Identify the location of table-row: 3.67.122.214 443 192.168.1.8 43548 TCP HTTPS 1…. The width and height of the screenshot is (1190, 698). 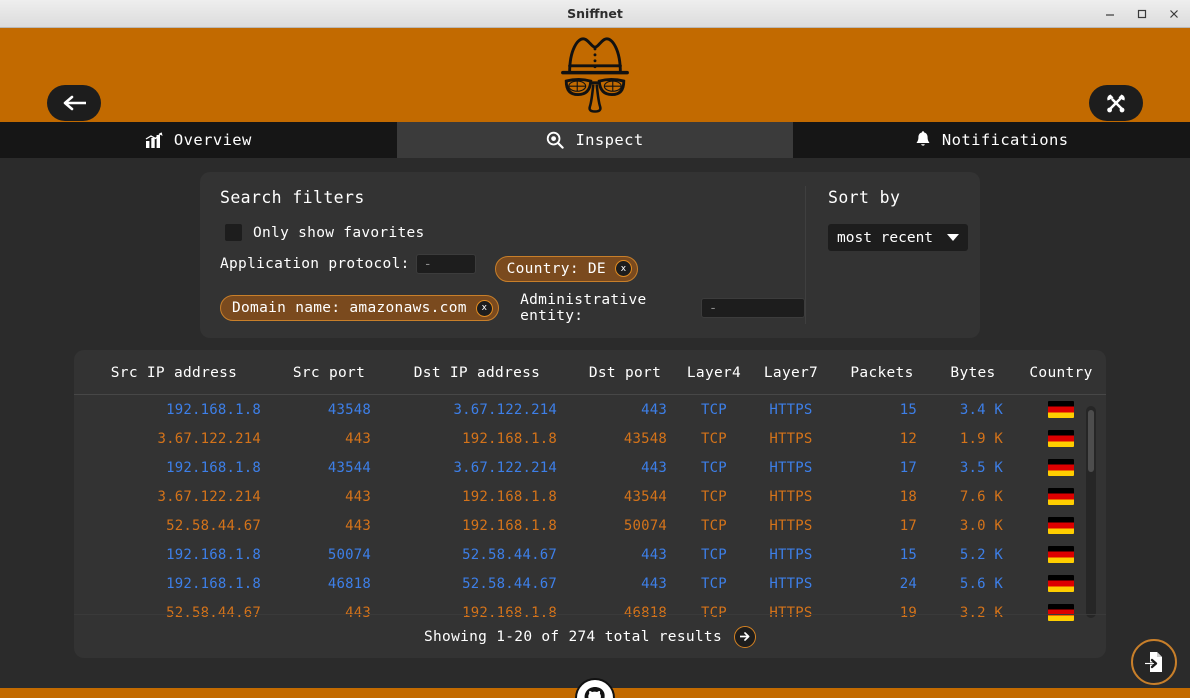
(590, 438).